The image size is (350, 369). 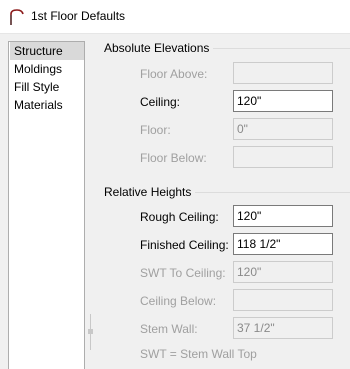 What do you see at coordinates (179, 217) in the screenshot?
I see `rough-ceiling-label: Rough Ceiling:` at bounding box center [179, 217].